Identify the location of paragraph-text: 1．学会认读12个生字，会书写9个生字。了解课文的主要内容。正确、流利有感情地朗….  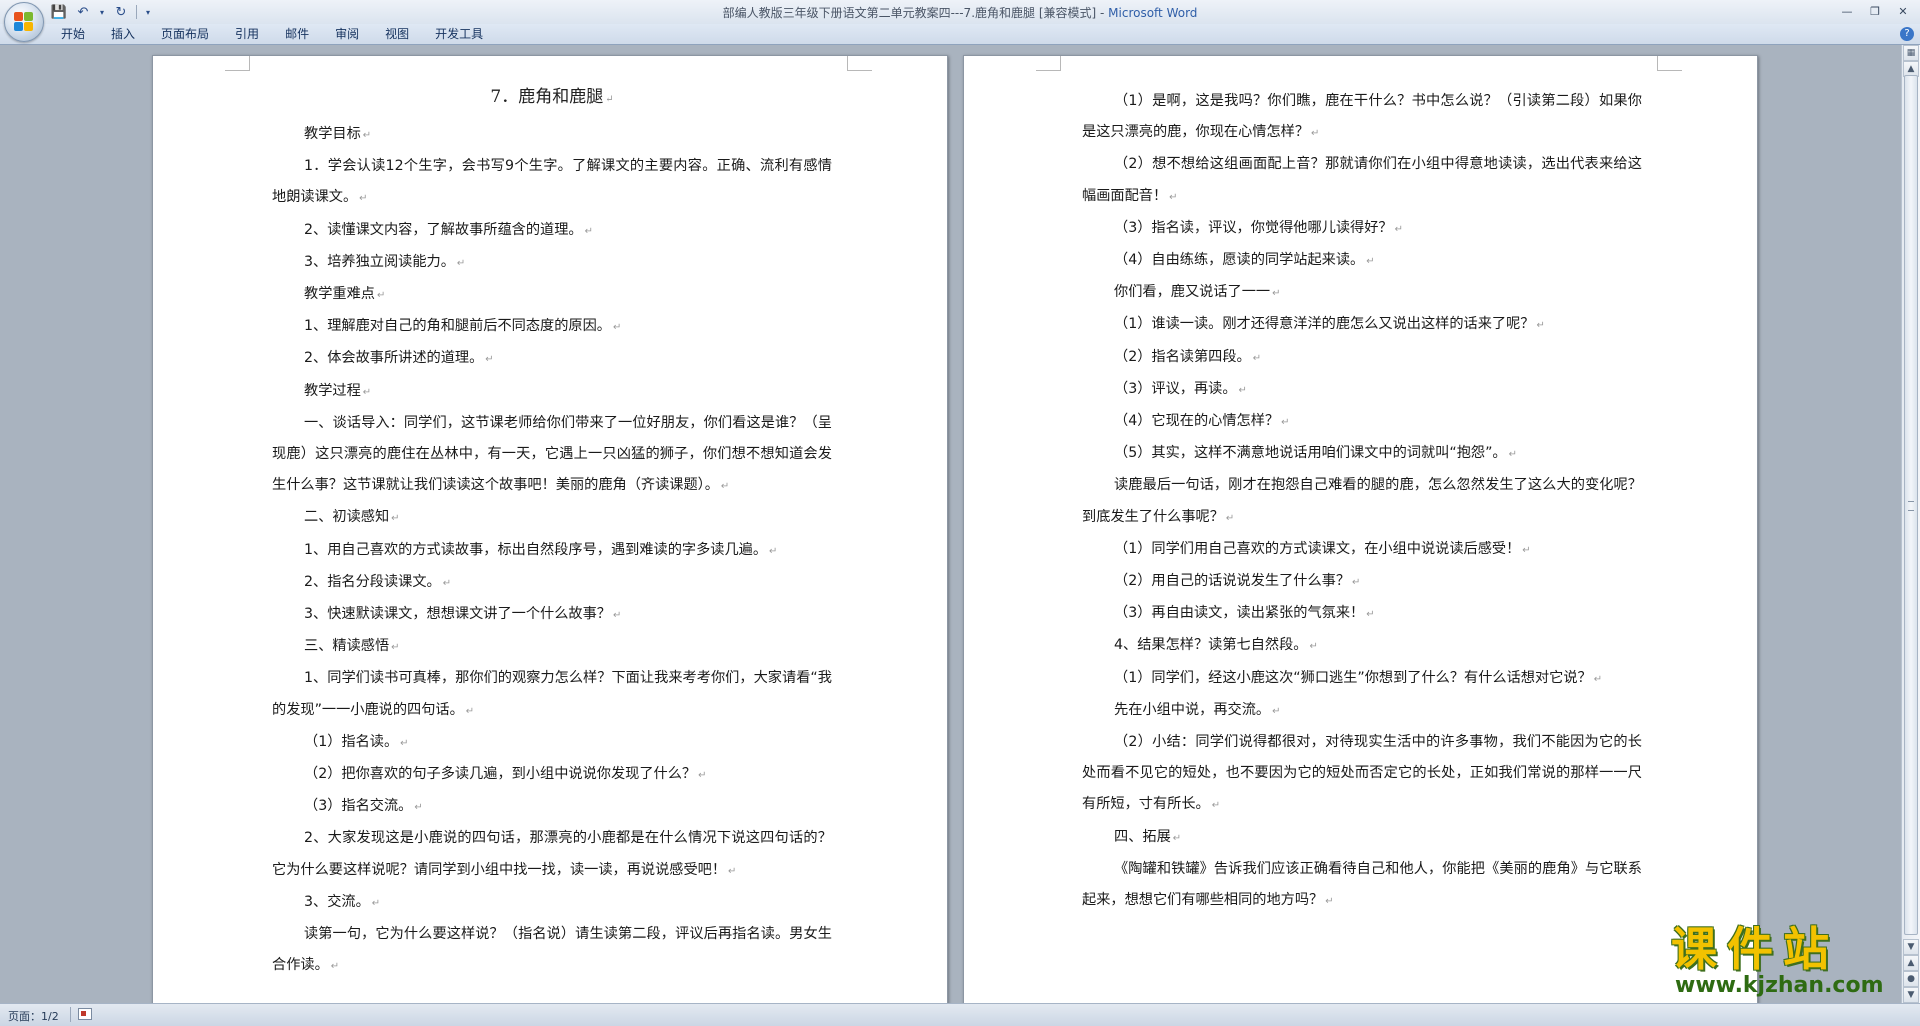
(552, 182).